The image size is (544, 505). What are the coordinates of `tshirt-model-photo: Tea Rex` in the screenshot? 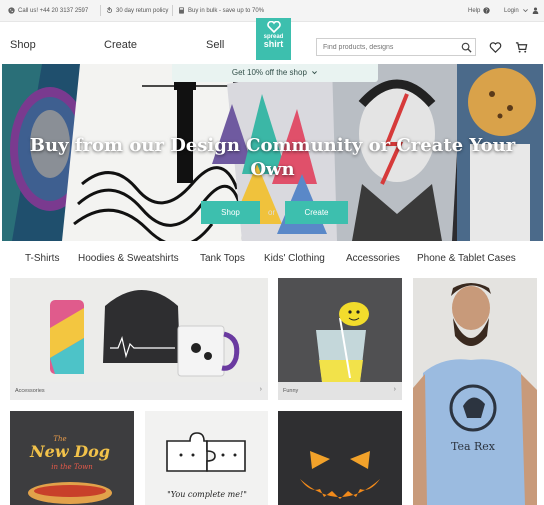 It's located at (475, 391).